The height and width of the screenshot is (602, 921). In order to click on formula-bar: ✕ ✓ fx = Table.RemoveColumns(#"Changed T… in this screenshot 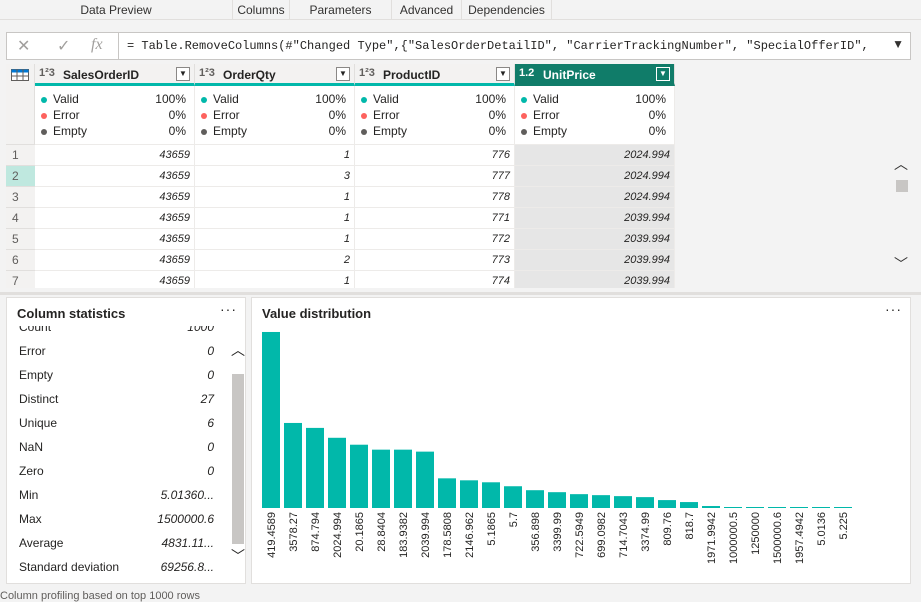, I will do `click(458, 46)`.